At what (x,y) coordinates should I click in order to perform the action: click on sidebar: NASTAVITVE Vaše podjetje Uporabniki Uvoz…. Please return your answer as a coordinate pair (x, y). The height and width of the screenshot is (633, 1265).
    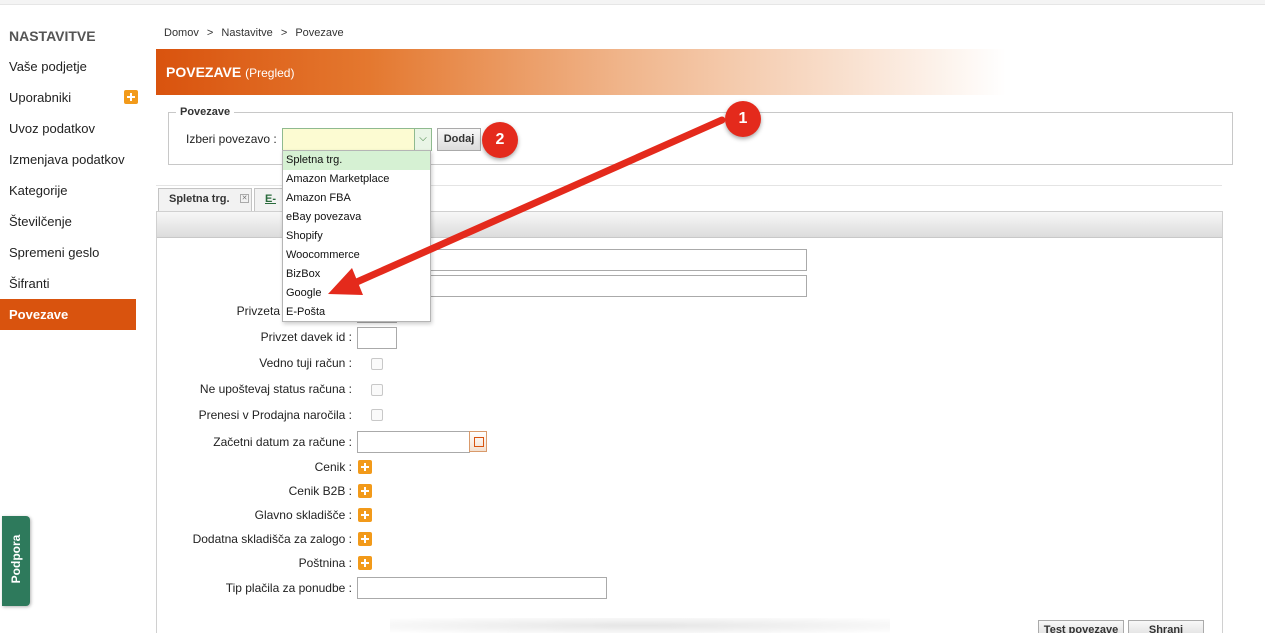
    Looking at the image, I should click on (69, 175).